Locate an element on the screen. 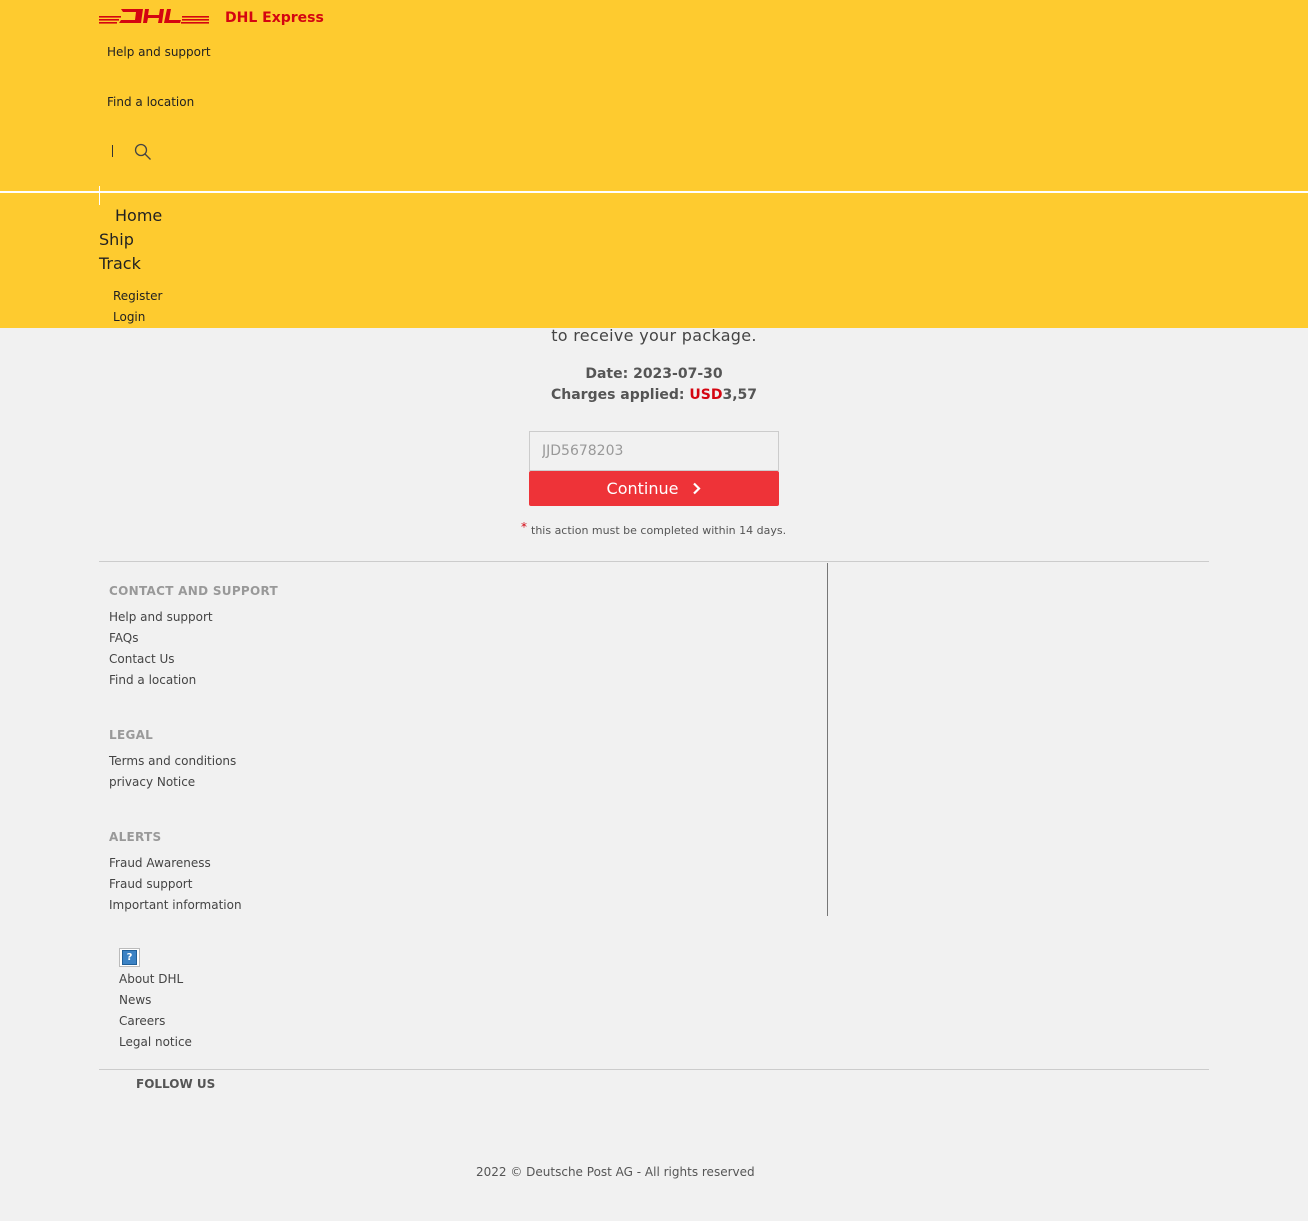 The image size is (1308, 1221). careers-link: Careers is located at coordinates (142, 1021).